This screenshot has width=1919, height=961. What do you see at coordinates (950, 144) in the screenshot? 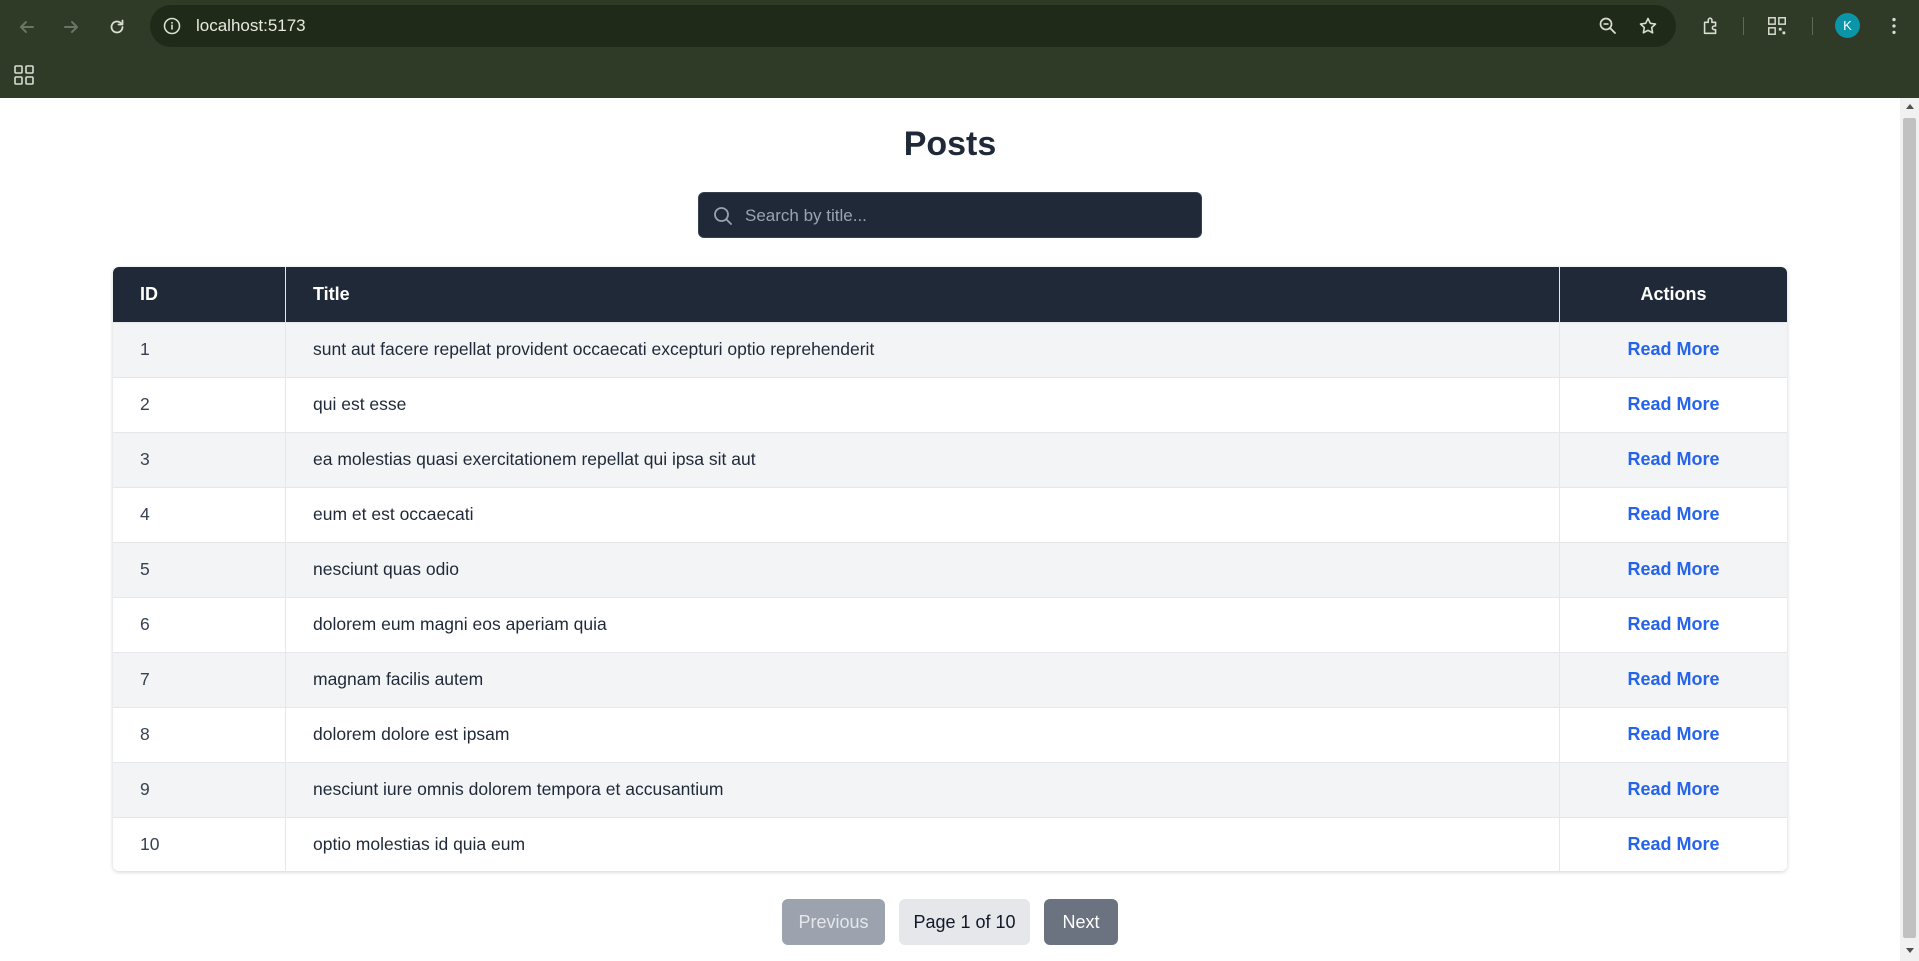
I see `page-title: Posts` at bounding box center [950, 144].